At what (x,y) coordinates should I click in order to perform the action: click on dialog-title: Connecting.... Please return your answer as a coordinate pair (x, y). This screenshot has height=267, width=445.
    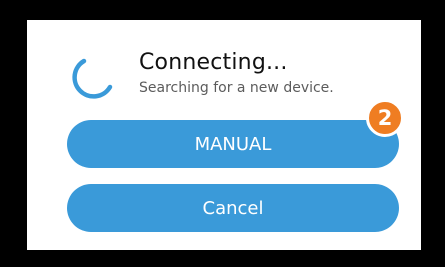
    Looking at the image, I should click on (213, 62).